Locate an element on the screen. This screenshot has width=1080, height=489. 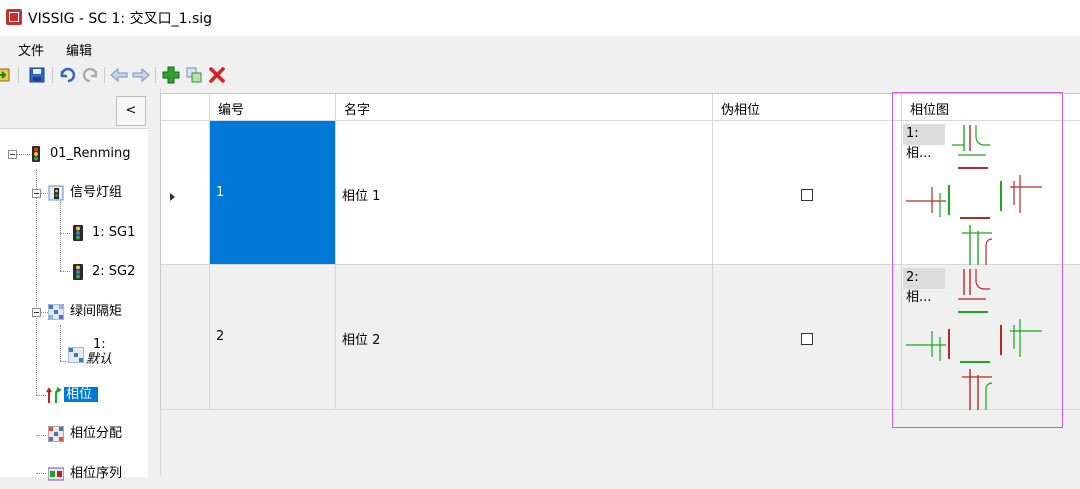
back-arrow-icon is located at coordinates (119, 75).